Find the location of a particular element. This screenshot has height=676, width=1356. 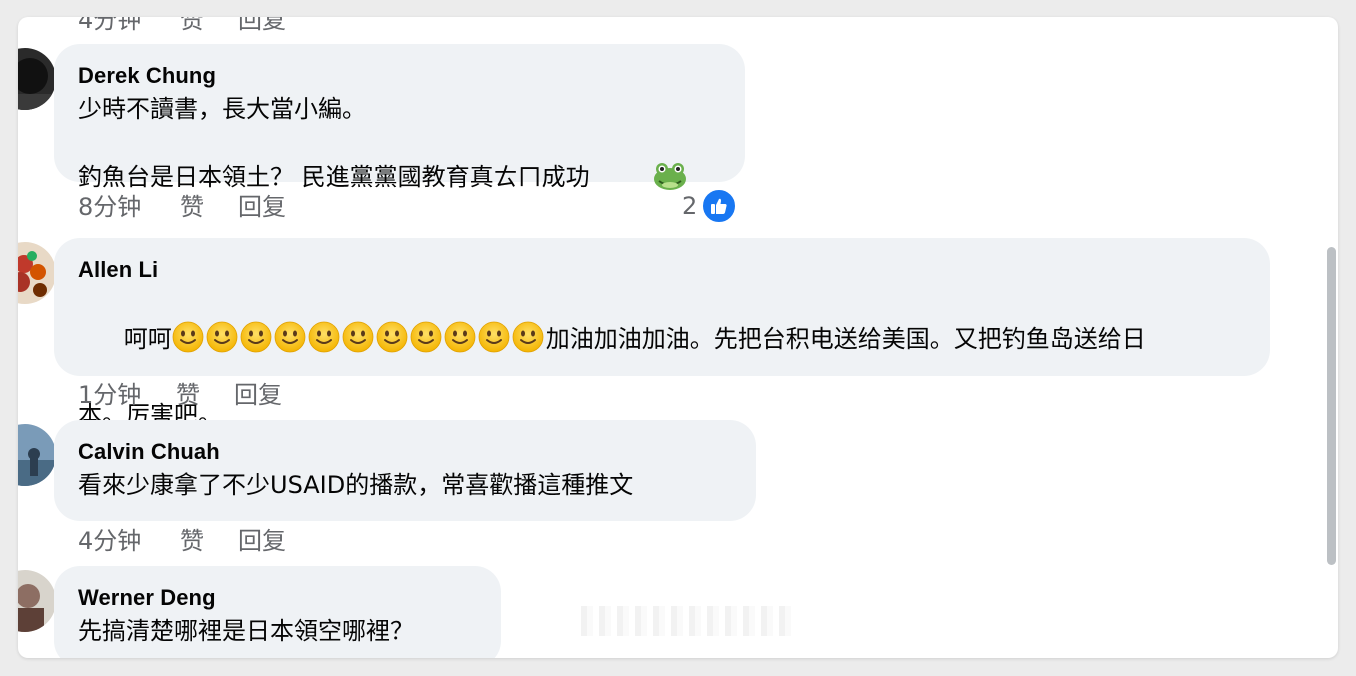

comment-text: 呵呵 is located at coordinates (147, 339).